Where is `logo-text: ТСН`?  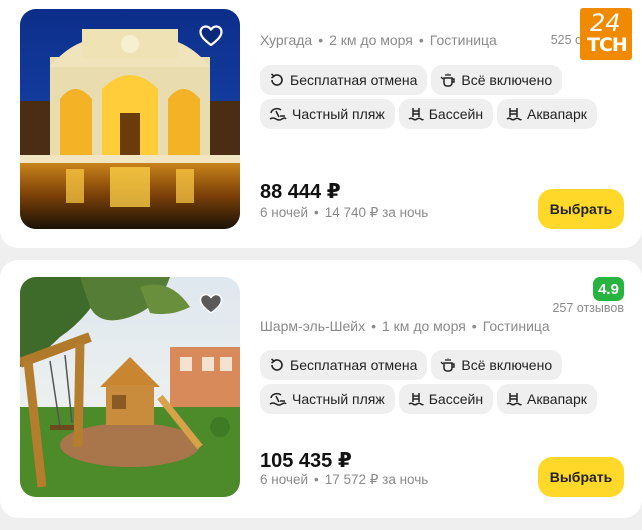
logo-text: ТСН is located at coordinates (607, 45).